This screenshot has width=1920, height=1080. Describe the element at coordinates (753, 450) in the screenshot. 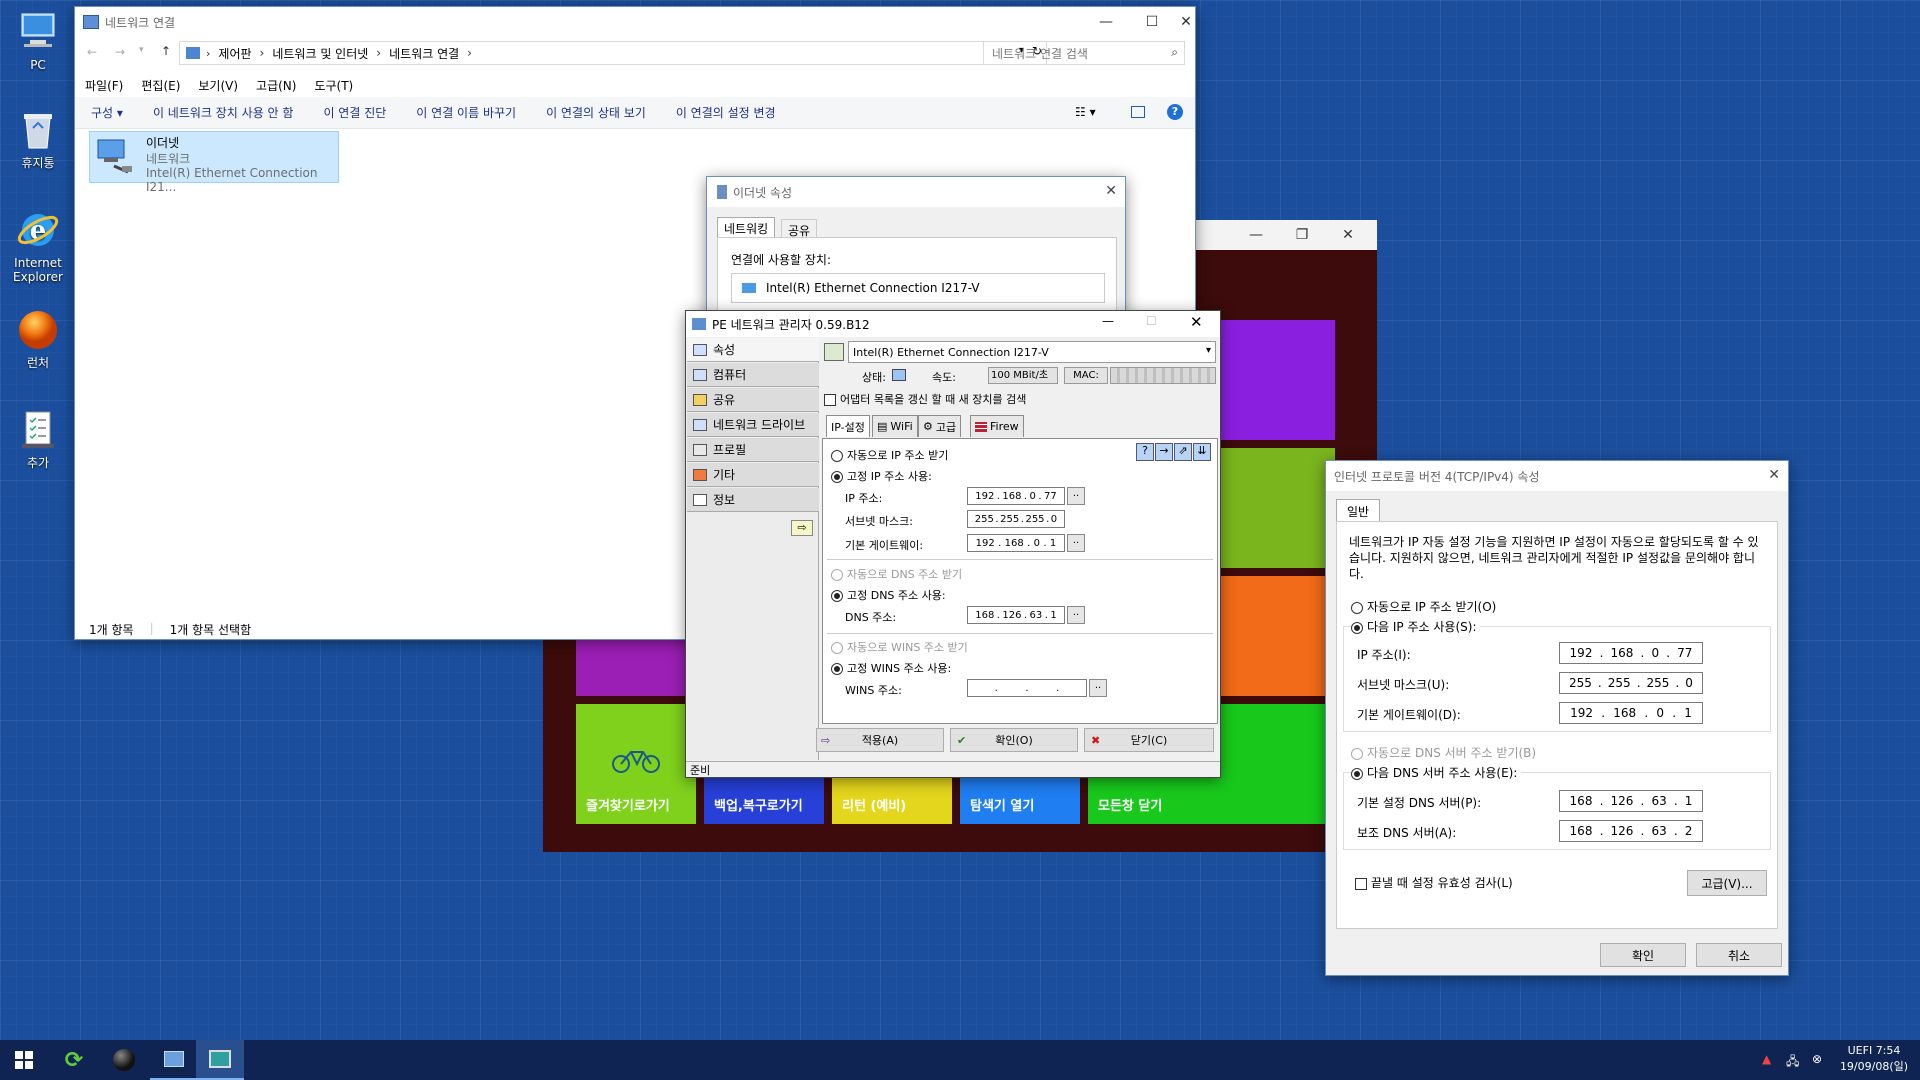

I see `sidebar-item-profile: 프로필` at that location.